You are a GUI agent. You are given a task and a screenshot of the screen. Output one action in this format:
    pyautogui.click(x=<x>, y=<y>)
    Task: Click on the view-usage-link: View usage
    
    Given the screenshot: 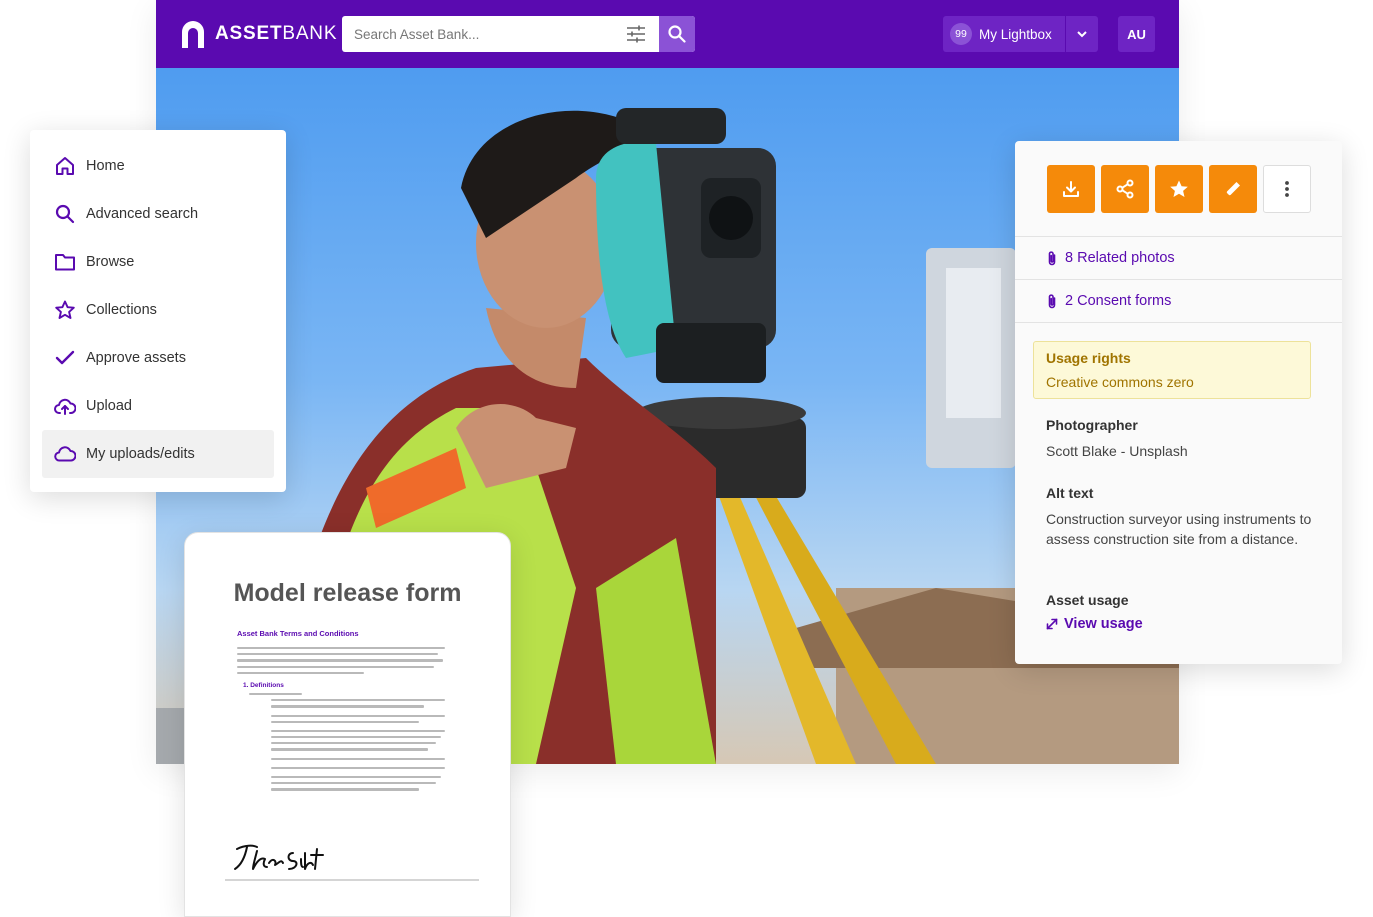 What is the action you would take?
    pyautogui.click(x=1181, y=624)
    